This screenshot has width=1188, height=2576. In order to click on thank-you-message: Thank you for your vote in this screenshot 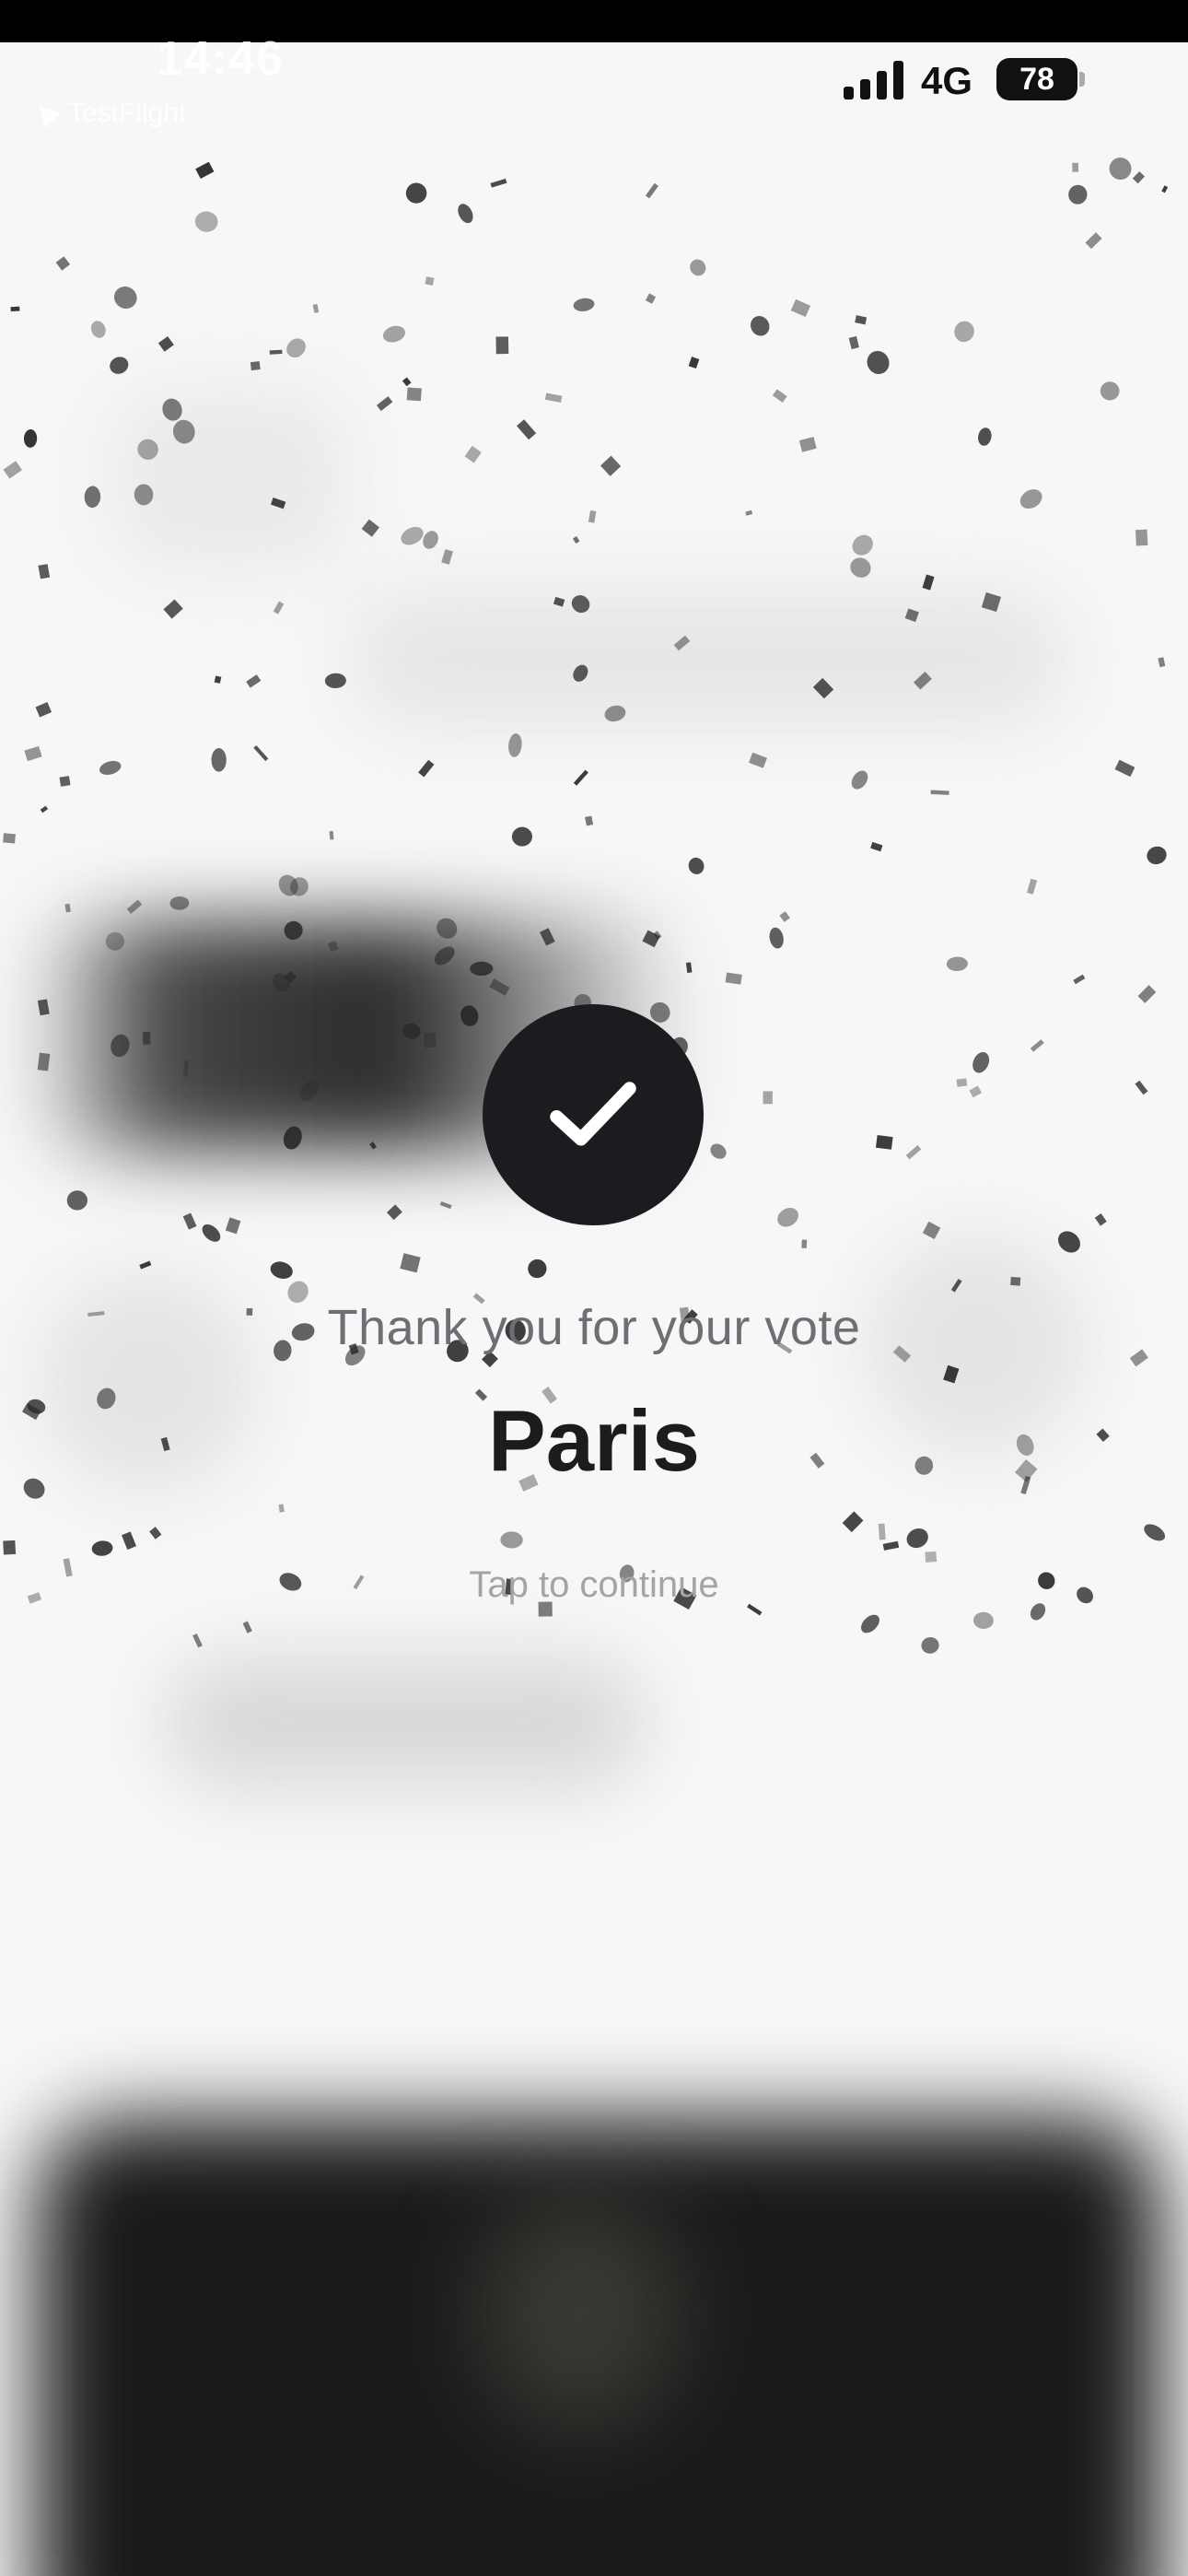, I will do `click(594, 1327)`.